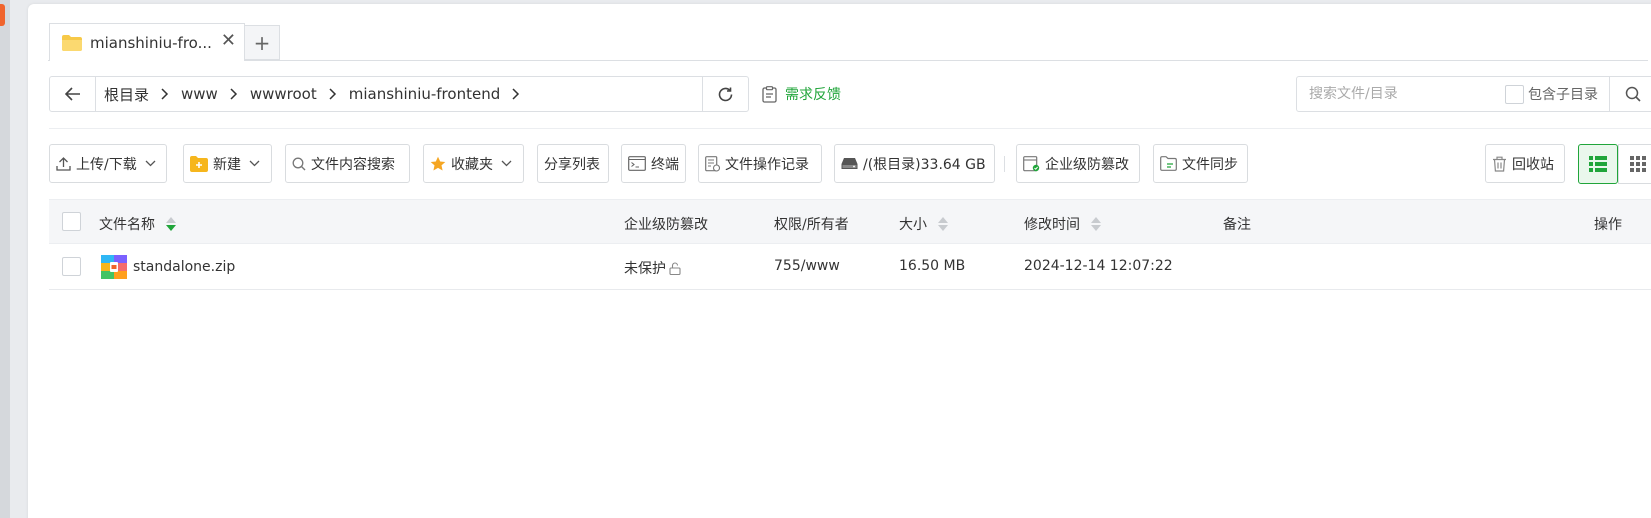 The height and width of the screenshot is (518, 1651). I want to click on path-bar: 根目录 www wwwroot mianshiniu-frontend, so click(399, 94).